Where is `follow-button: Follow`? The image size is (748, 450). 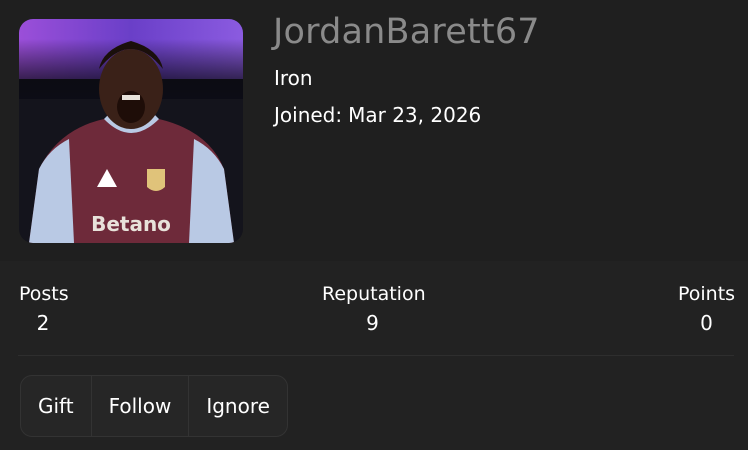
follow-button: Follow is located at coordinates (141, 406).